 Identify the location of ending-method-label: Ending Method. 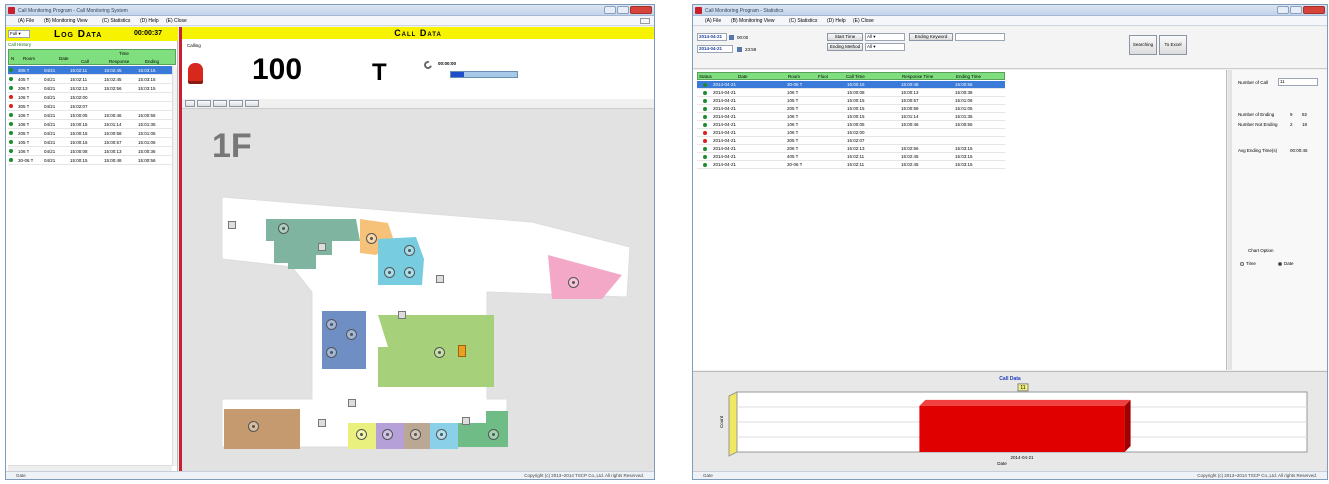
(845, 47).